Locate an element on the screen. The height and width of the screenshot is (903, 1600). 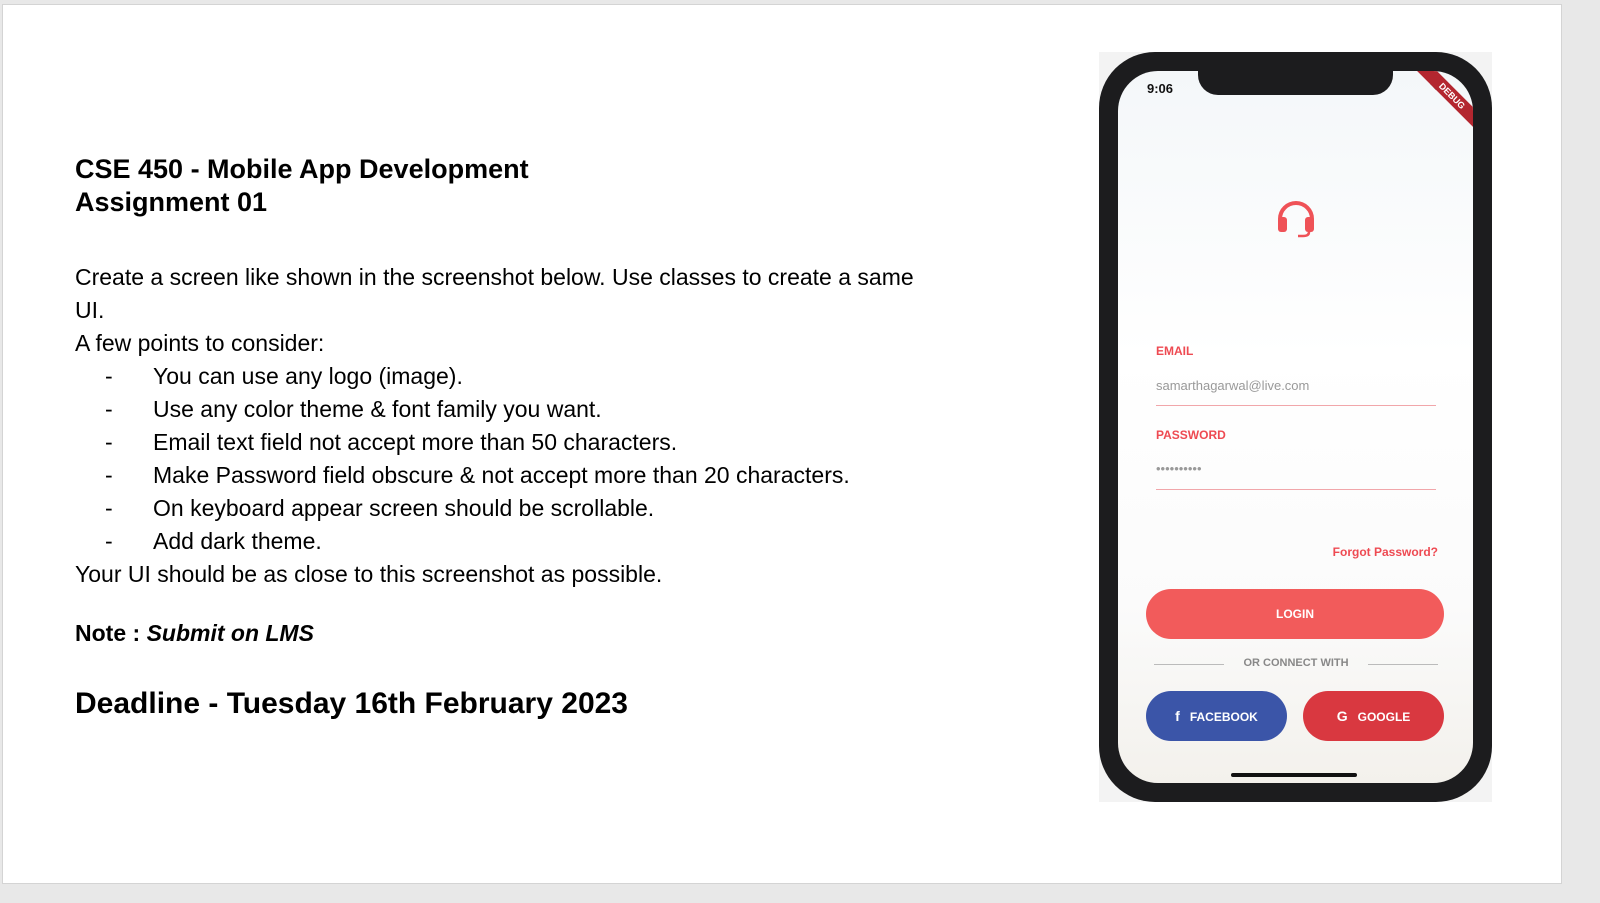
google-icon: G is located at coordinates (1342, 716).